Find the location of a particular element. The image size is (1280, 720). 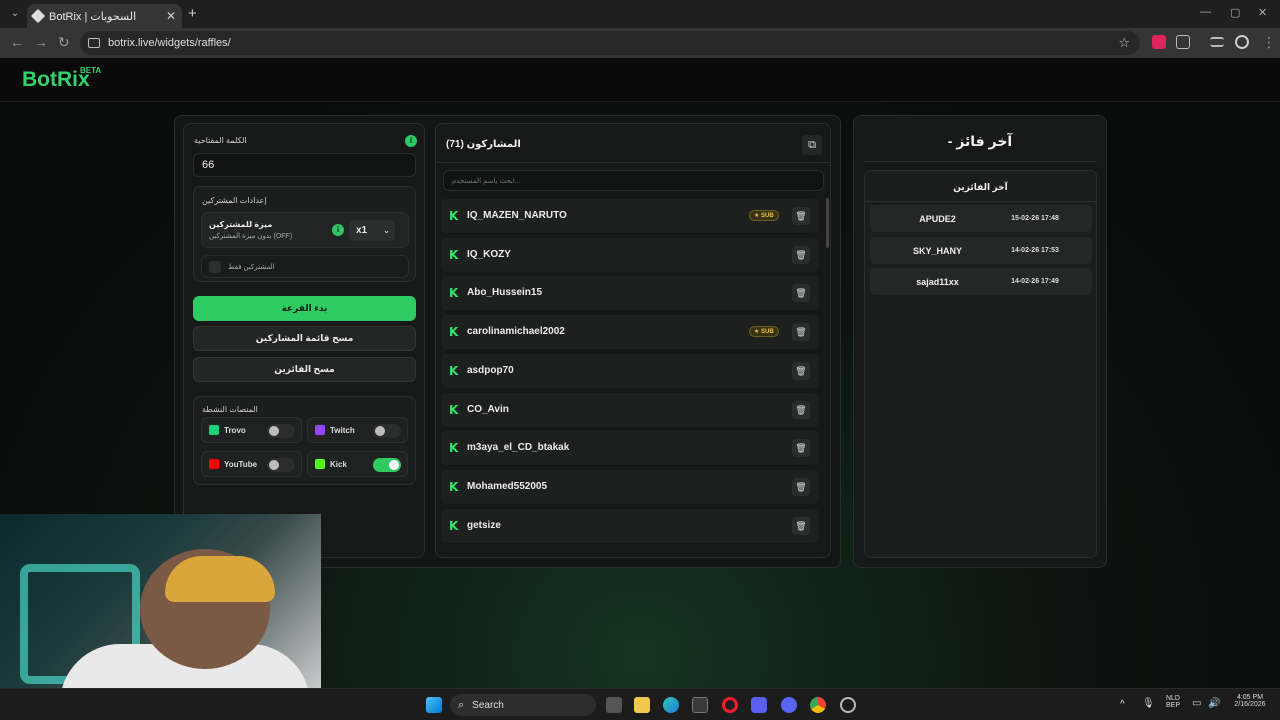

scrollbar-thumb is located at coordinates (827, 223).